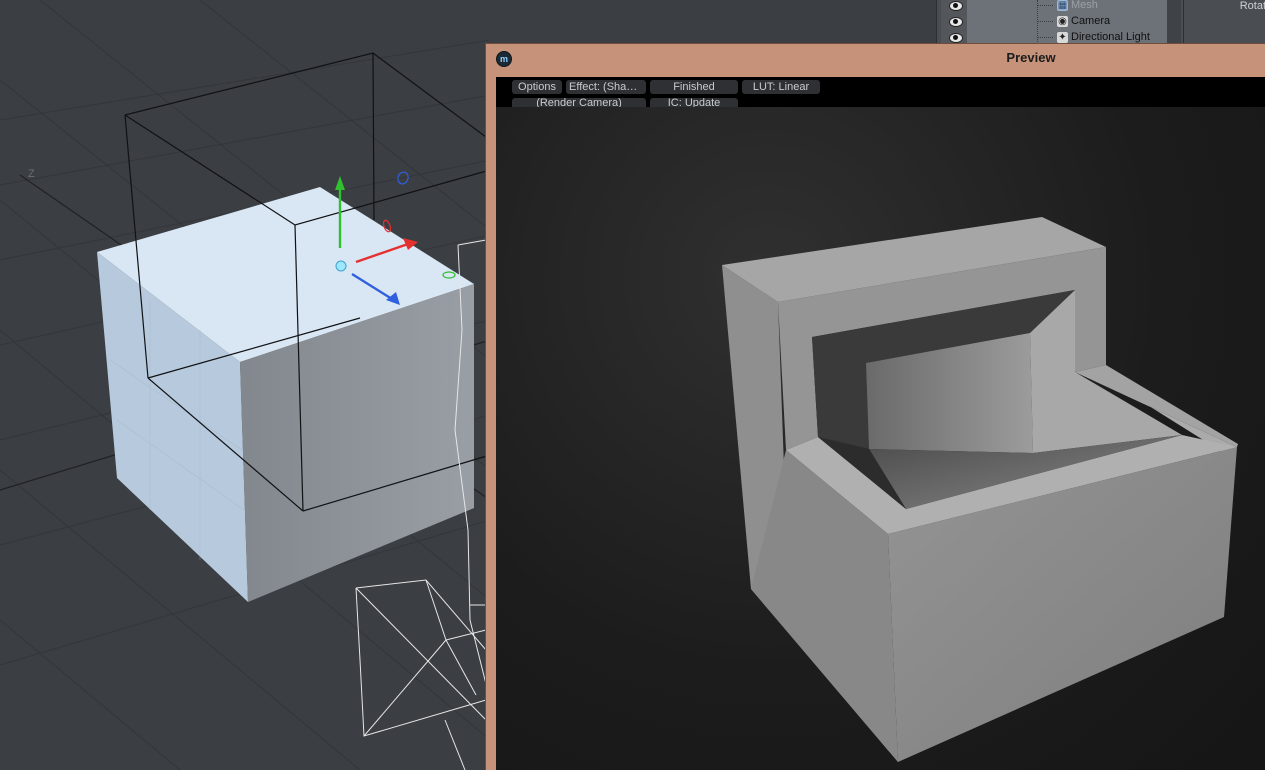 The image size is (1265, 770). I want to click on item-label: Directional Light, so click(1110, 37).